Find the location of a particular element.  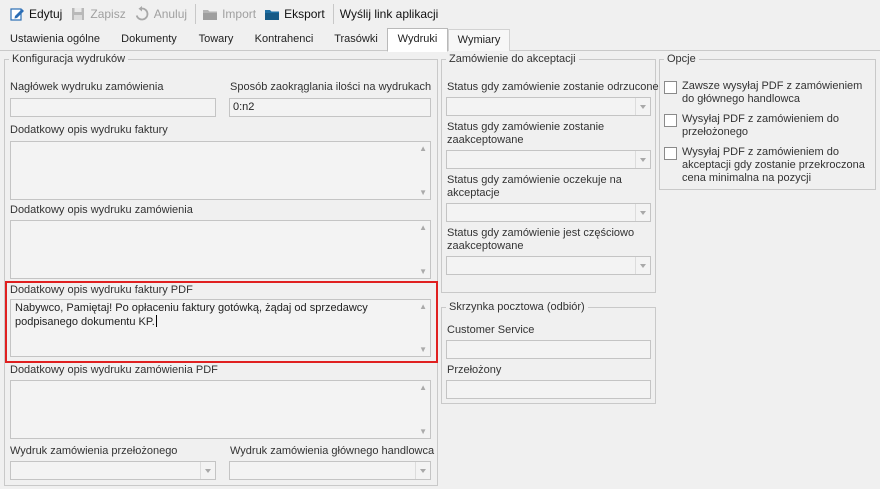

awaiting-status-combo is located at coordinates (548, 212).